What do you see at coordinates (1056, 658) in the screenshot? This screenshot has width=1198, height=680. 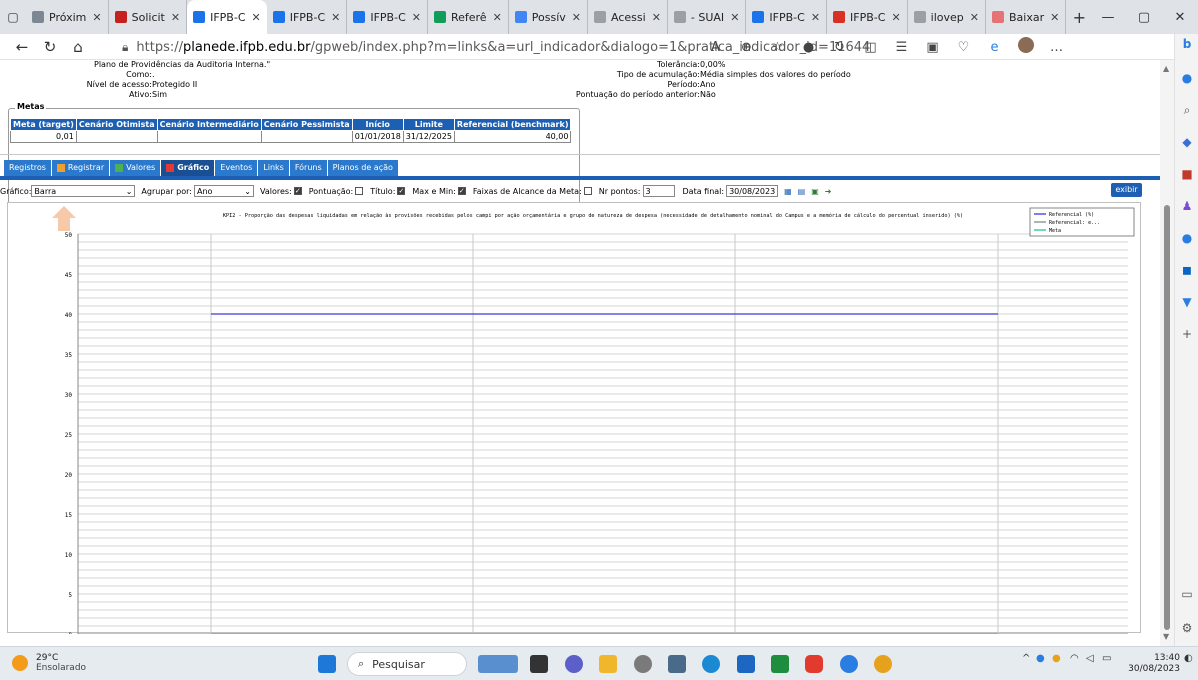 I see `tray-onedrive-icon: ●` at bounding box center [1056, 658].